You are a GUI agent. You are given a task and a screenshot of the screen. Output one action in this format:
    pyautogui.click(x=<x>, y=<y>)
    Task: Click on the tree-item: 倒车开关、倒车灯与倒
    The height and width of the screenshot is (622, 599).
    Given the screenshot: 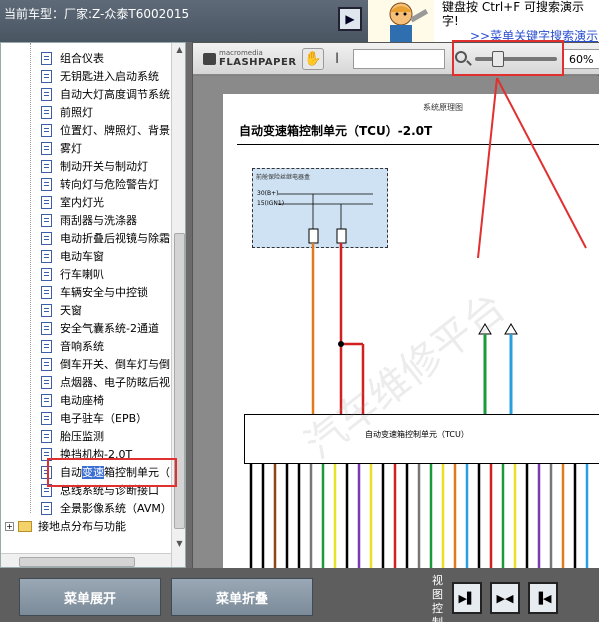 What is the action you would take?
    pyautogui.click(x=105, y=364)
    